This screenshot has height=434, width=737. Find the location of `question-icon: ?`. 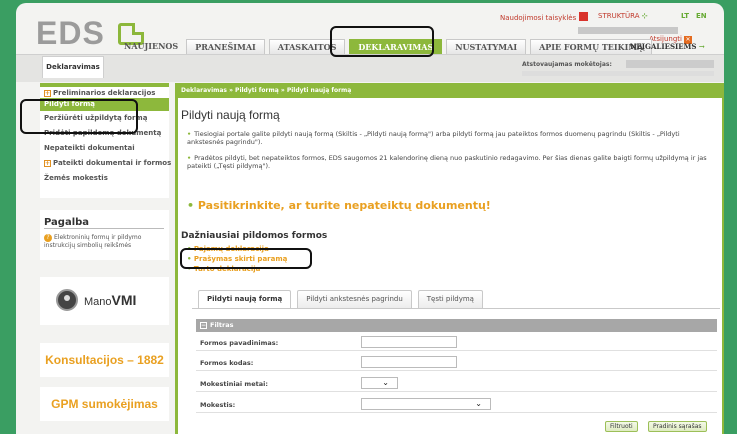

question-icon: ? is located at coordinates (48, 238).